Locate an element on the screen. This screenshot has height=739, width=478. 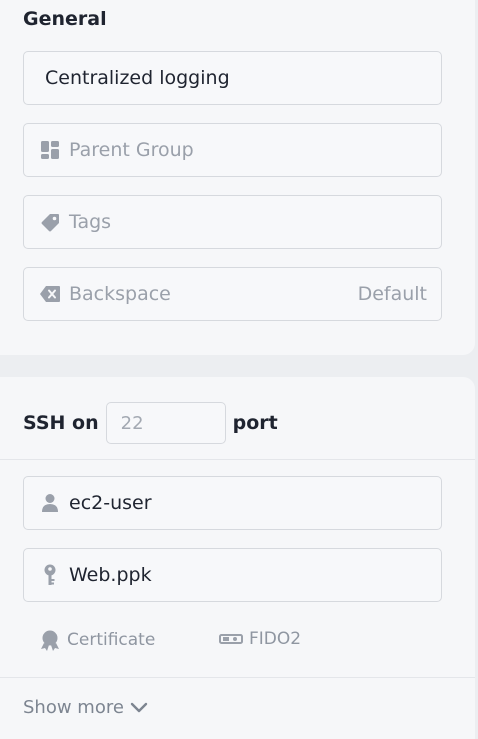
username-value: ec2-user is located at coordinates (110, 503).